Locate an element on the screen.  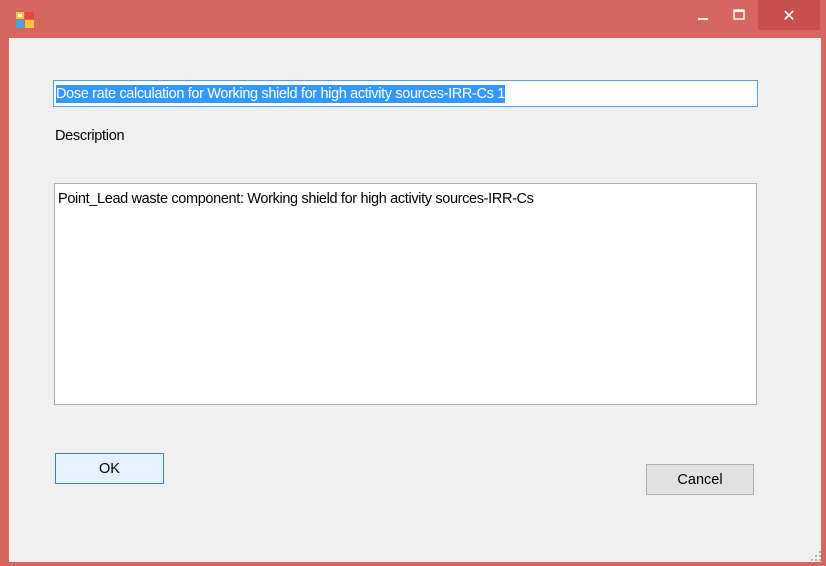
minimize-button is located at coordinates (703, 15).